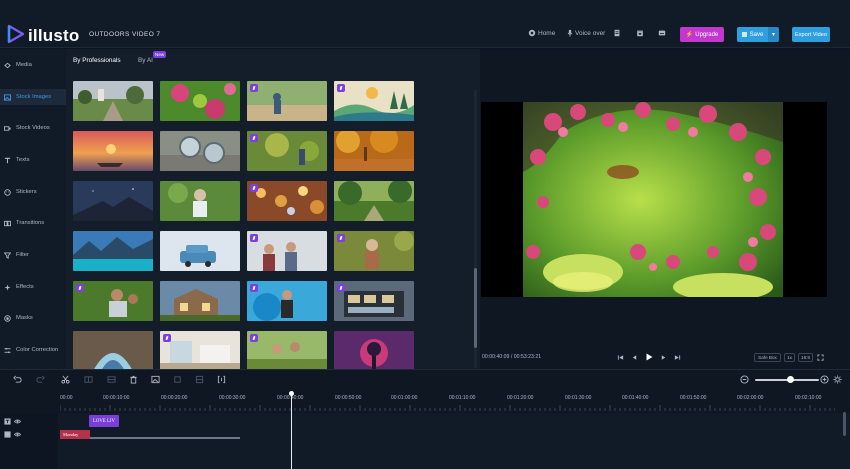  I want to click on video-clip-bar, so click(165, 438).